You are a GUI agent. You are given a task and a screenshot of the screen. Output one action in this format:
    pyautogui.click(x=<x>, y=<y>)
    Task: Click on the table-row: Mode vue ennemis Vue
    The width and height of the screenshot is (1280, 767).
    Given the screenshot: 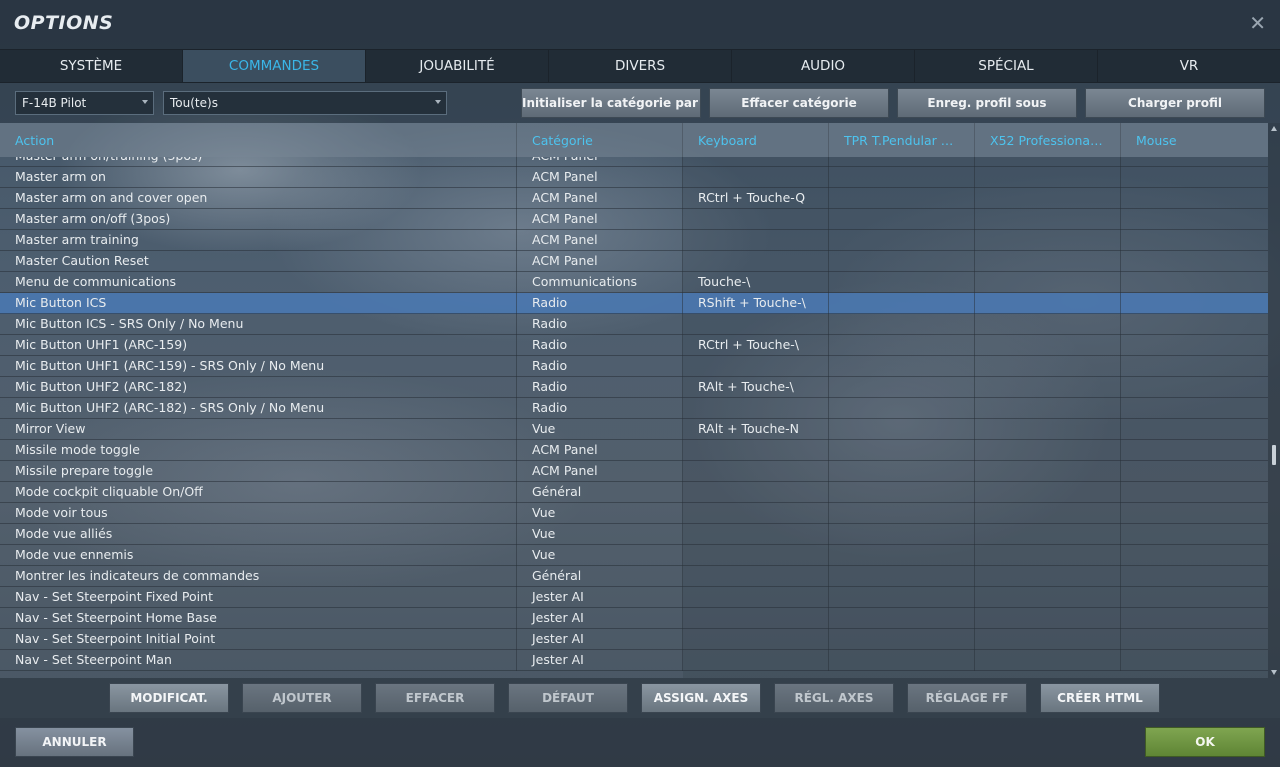 What is the action you would take?
    pyautogui.click(x=634, y=555)
    